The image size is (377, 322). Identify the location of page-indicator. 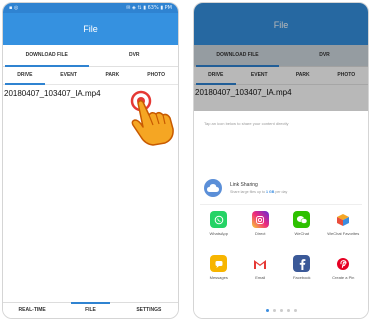
(281, 310).